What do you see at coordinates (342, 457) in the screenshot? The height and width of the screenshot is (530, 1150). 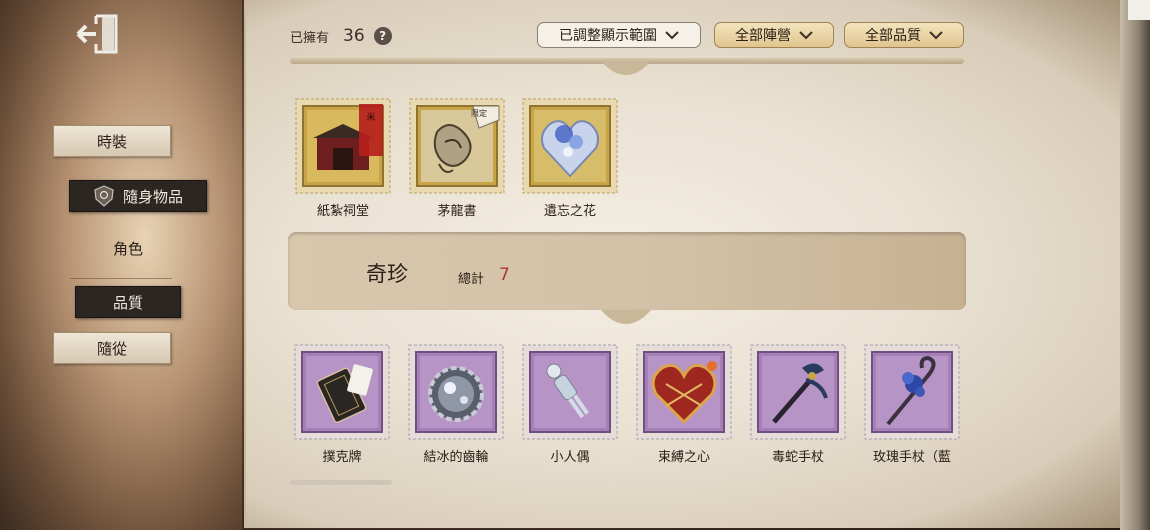 I see `item-name: 撲克牌` at bounding box center [342, 457].